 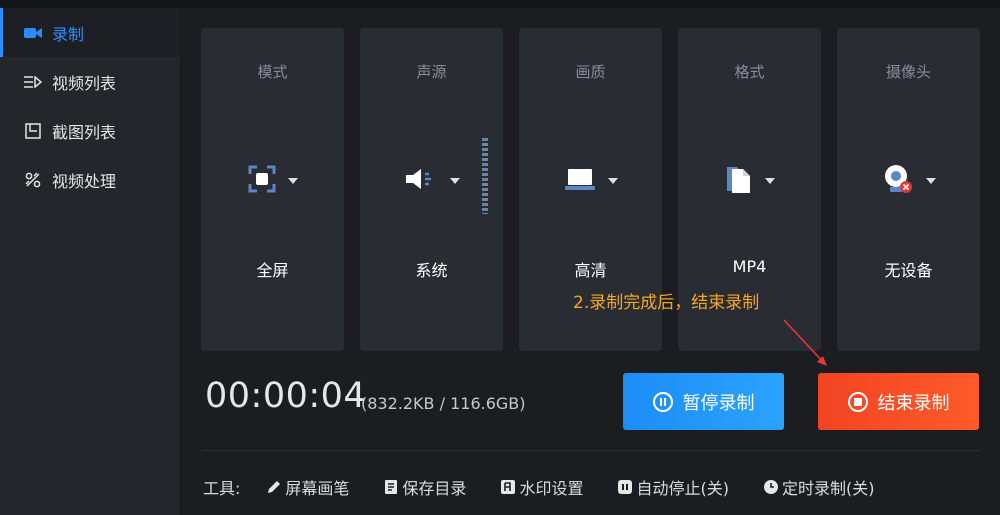 I want to click on pen-icon, so click(x=274, y=487).